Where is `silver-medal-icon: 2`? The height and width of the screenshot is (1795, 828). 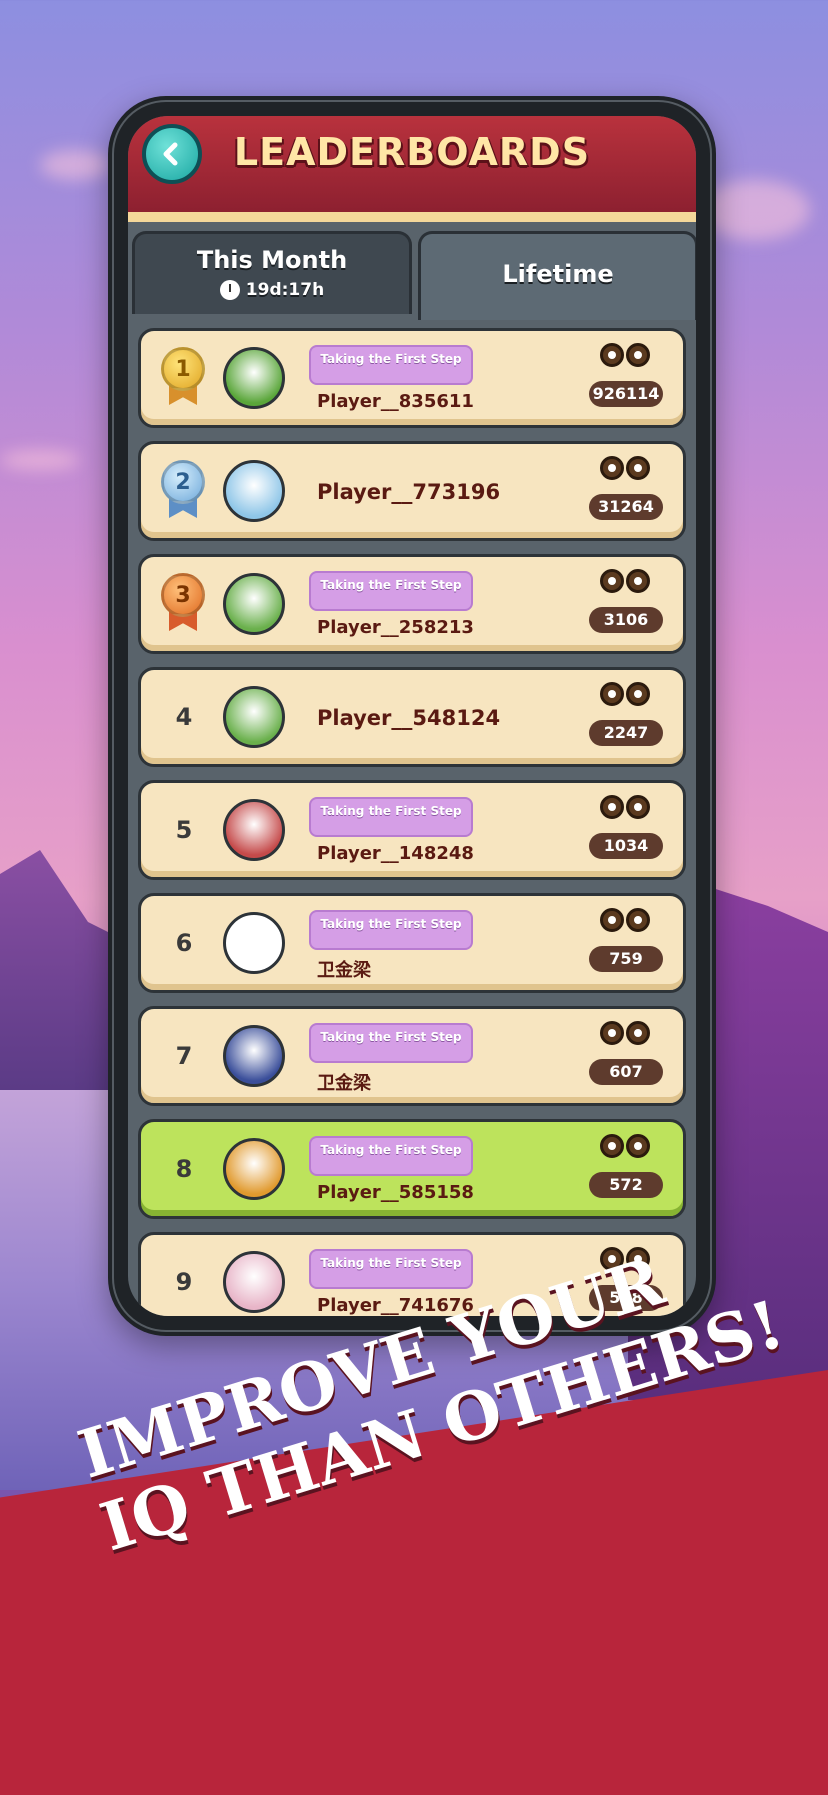 silver-medal-icon: 2 is located at coordinates (183, 490).